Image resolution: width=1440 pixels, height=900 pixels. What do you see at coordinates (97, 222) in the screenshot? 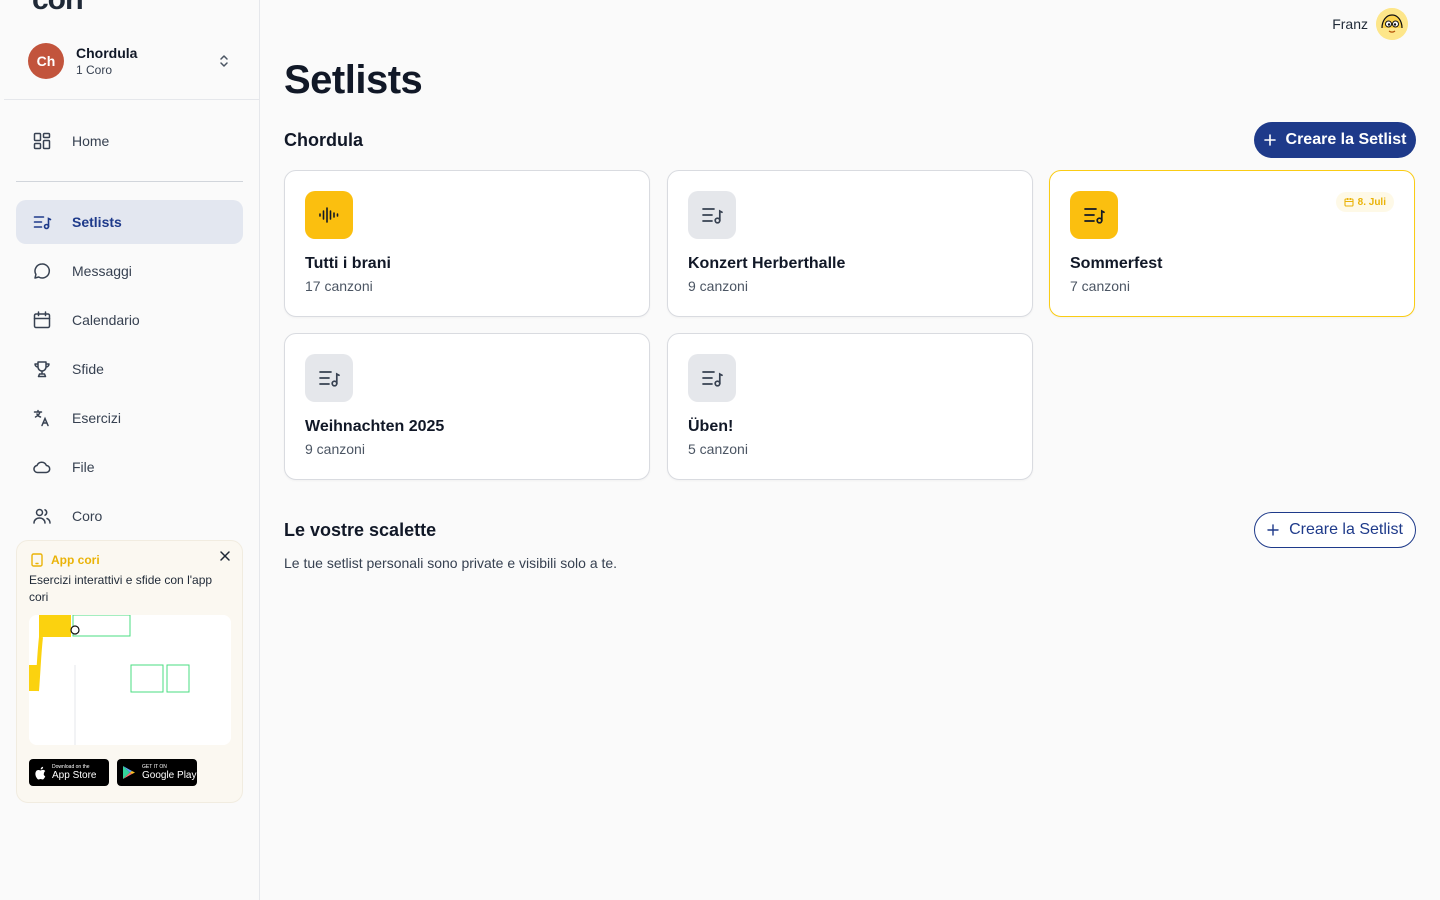
I see `sidebar-item-label: Setlists` at bounding box center [97, 222].